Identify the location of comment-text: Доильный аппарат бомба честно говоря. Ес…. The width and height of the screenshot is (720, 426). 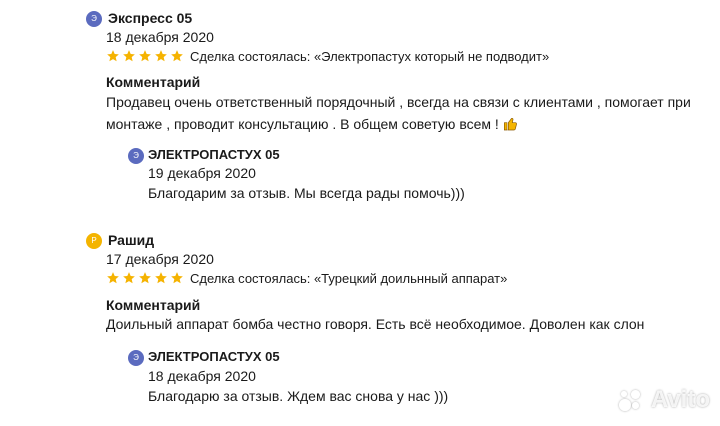
(375, 324).